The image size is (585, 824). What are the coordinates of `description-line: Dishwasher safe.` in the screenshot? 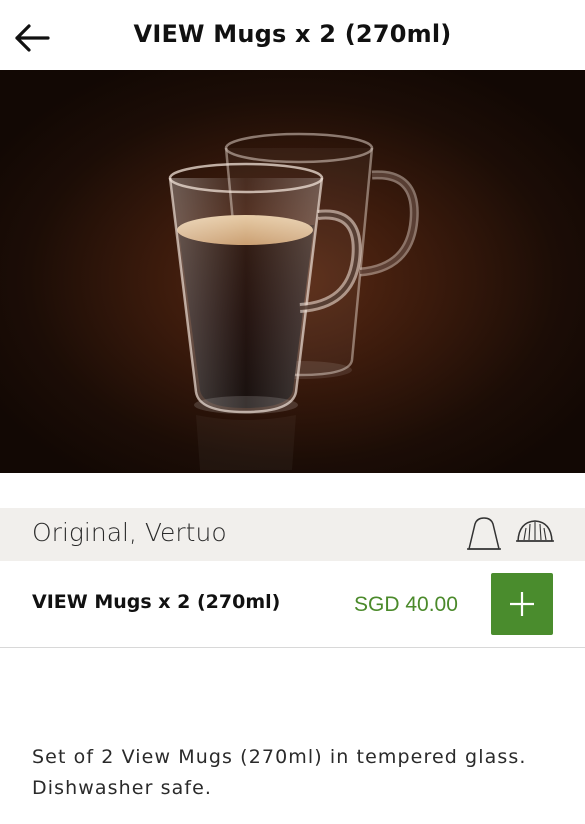 It's located at (122, 788).